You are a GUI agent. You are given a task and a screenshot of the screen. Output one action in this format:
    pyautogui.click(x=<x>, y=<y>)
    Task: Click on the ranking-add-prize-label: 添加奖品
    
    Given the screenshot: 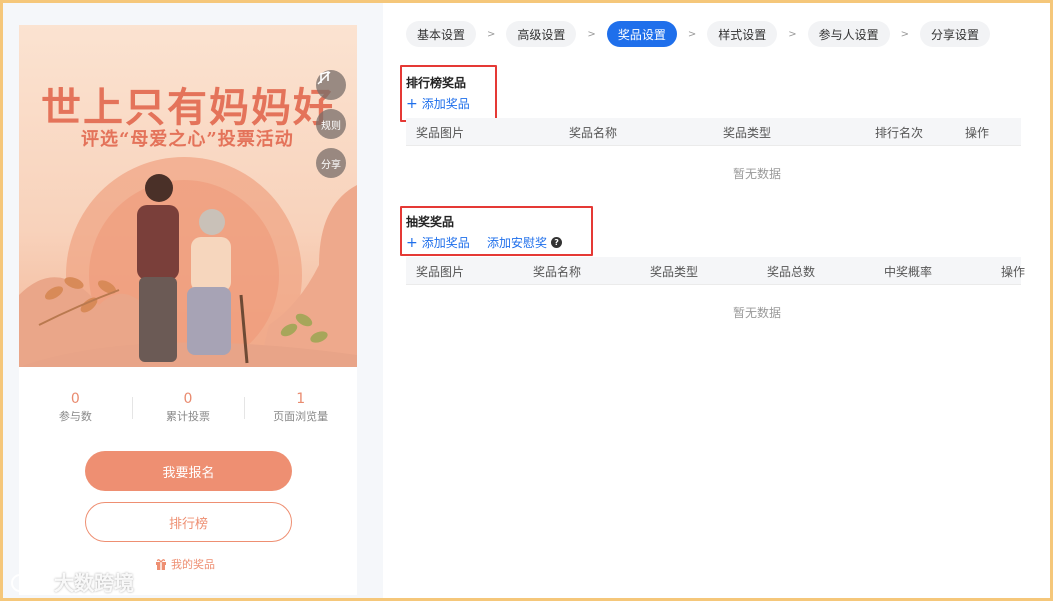 What is the action you would take?
    pyautogui.click(x=445, y=104)
    